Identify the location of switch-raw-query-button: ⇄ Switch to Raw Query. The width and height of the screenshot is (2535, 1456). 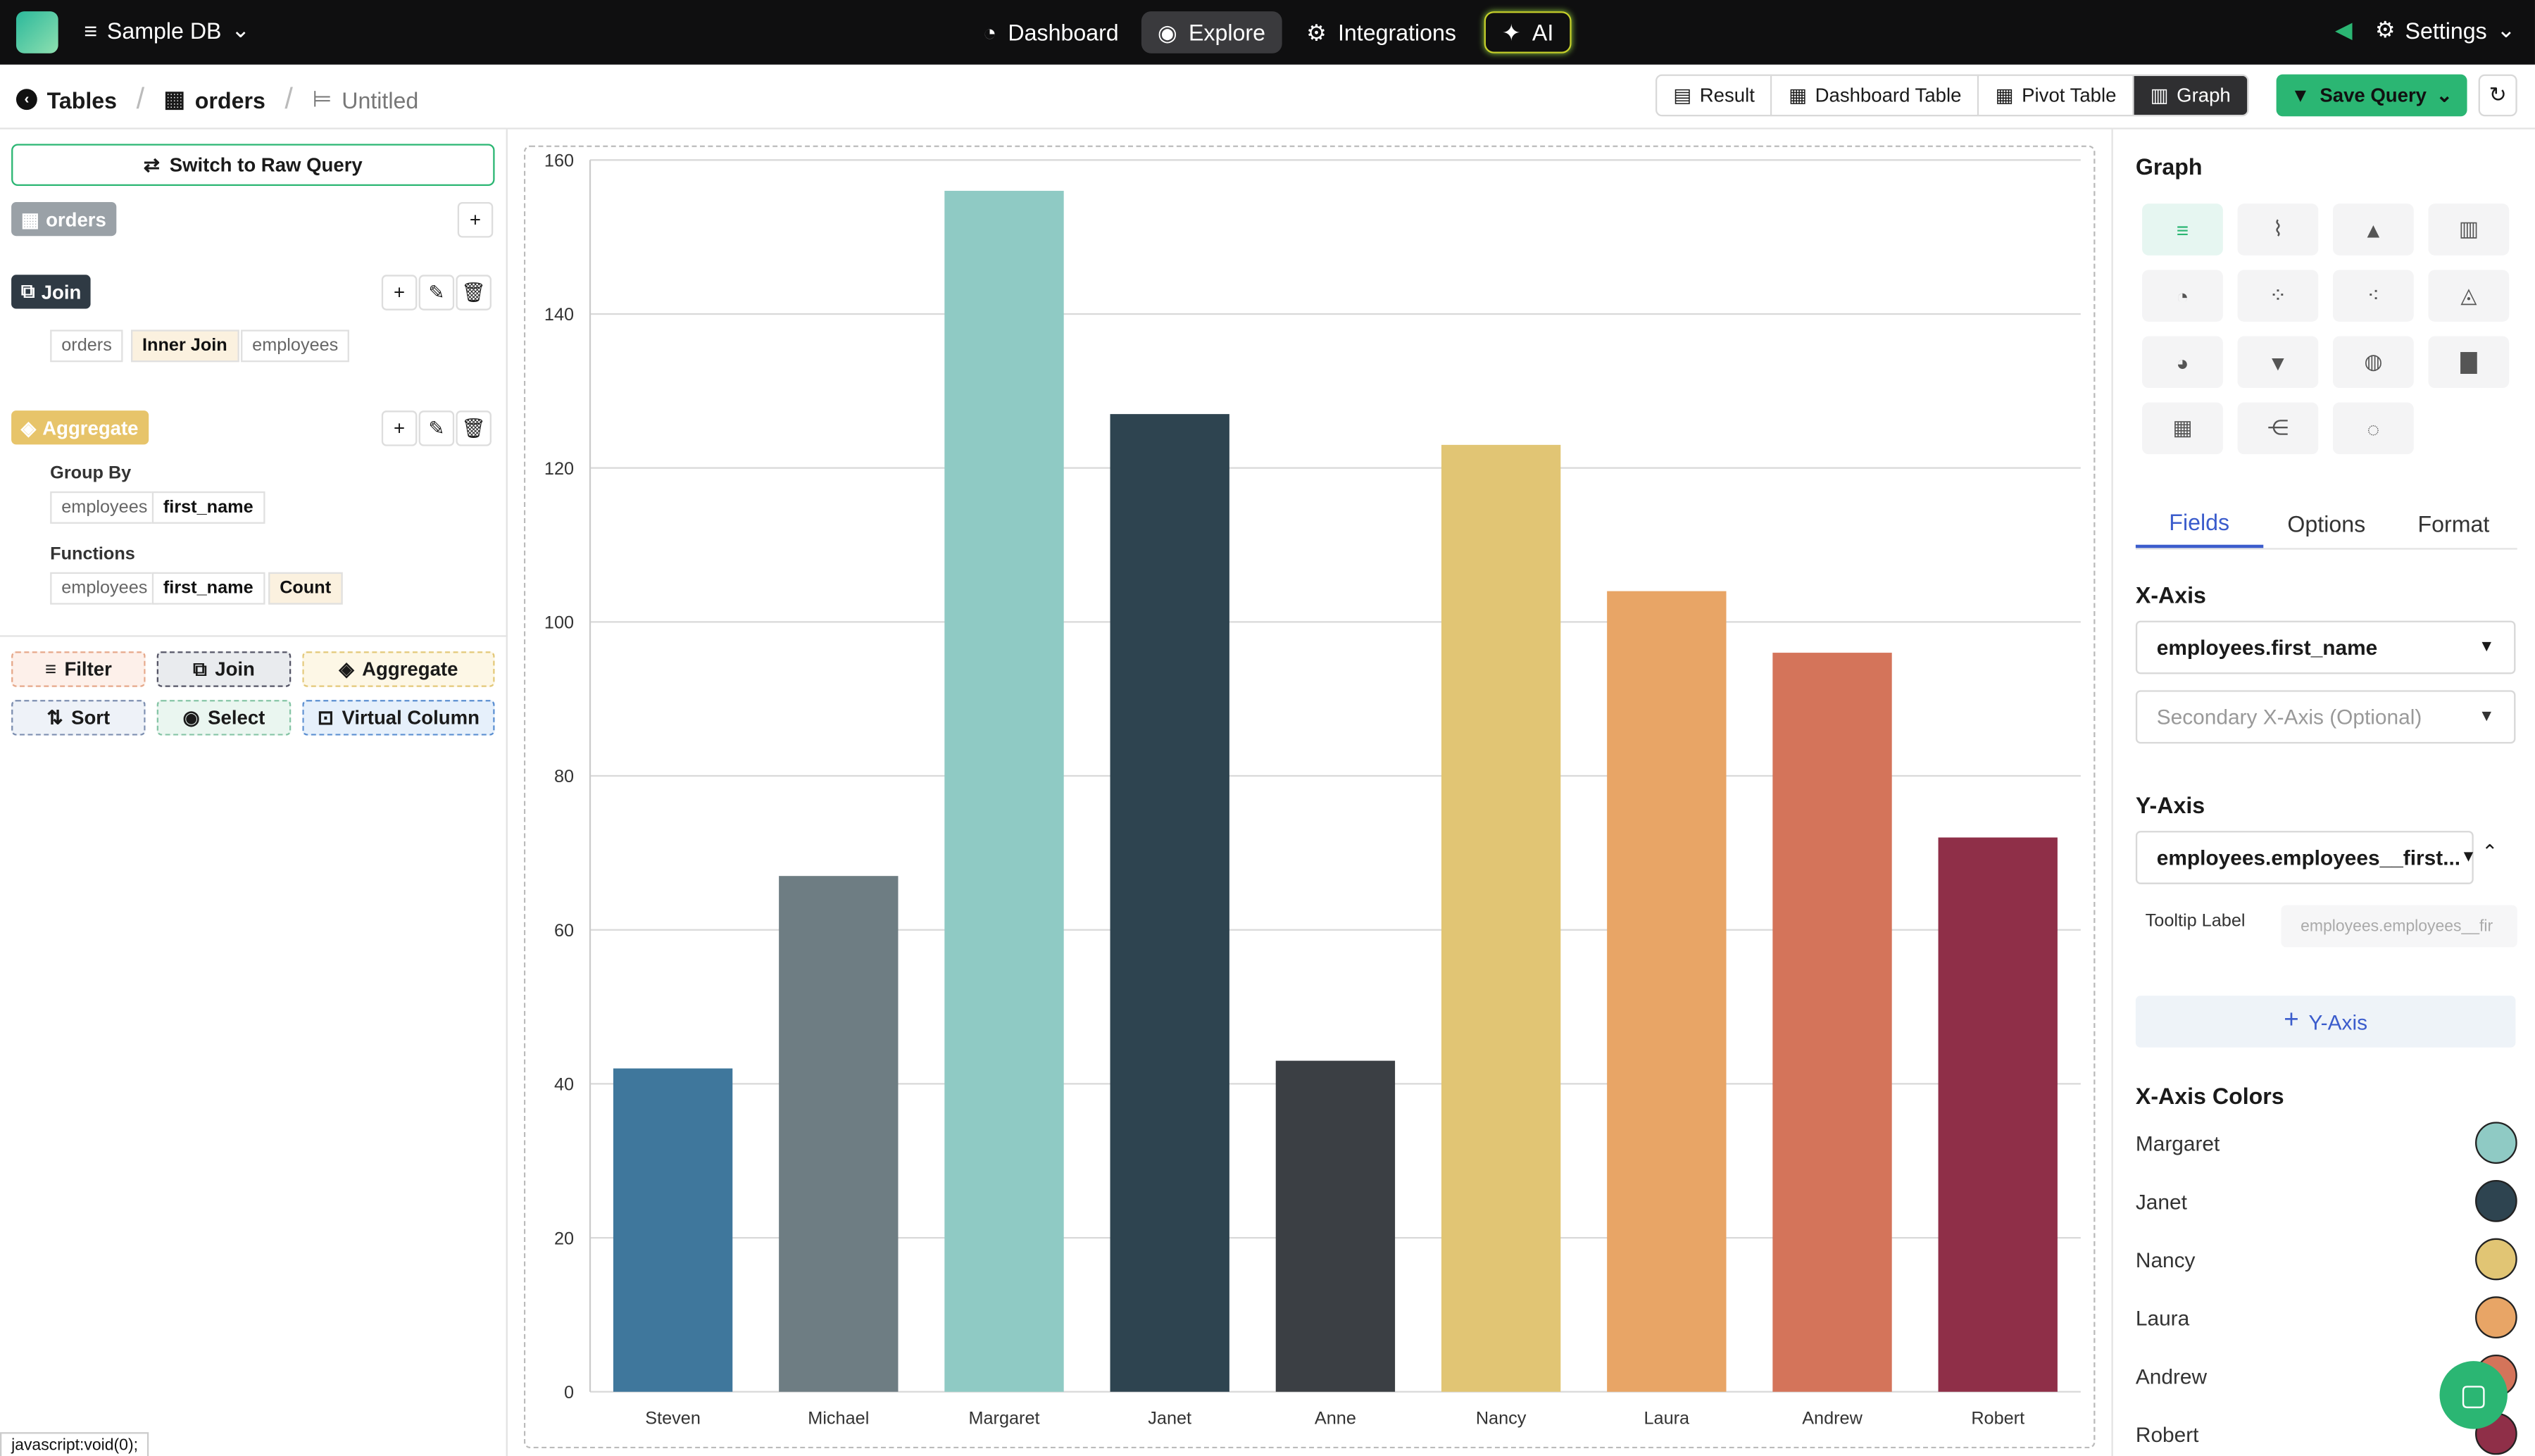
(253, 165).